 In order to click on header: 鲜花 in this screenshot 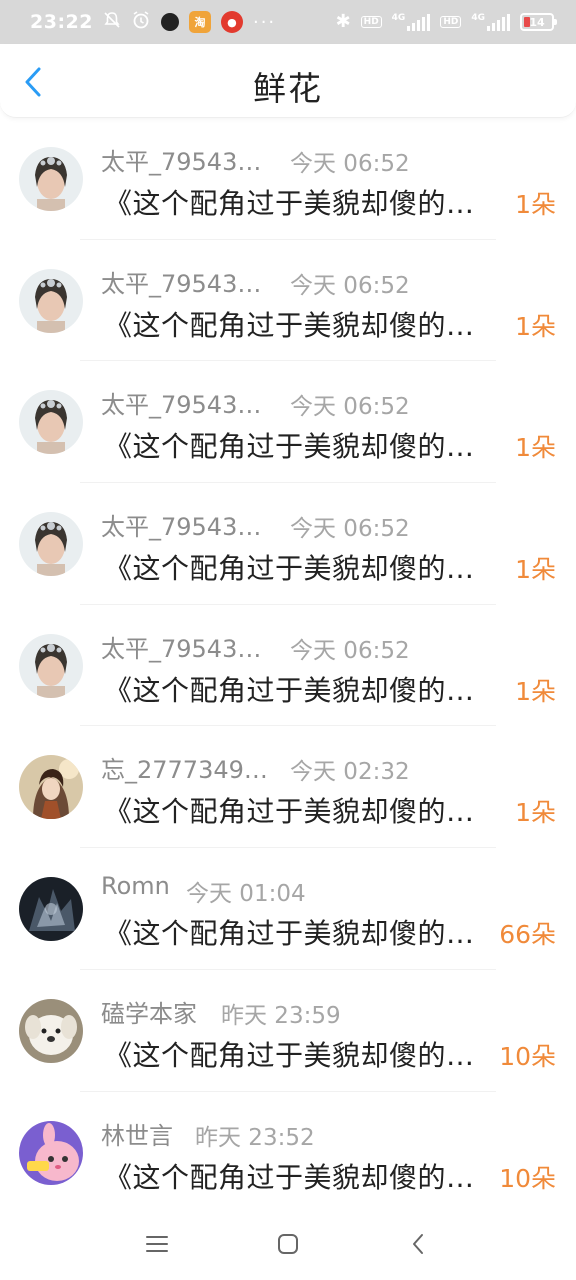, I will do `click(288, 81)`.